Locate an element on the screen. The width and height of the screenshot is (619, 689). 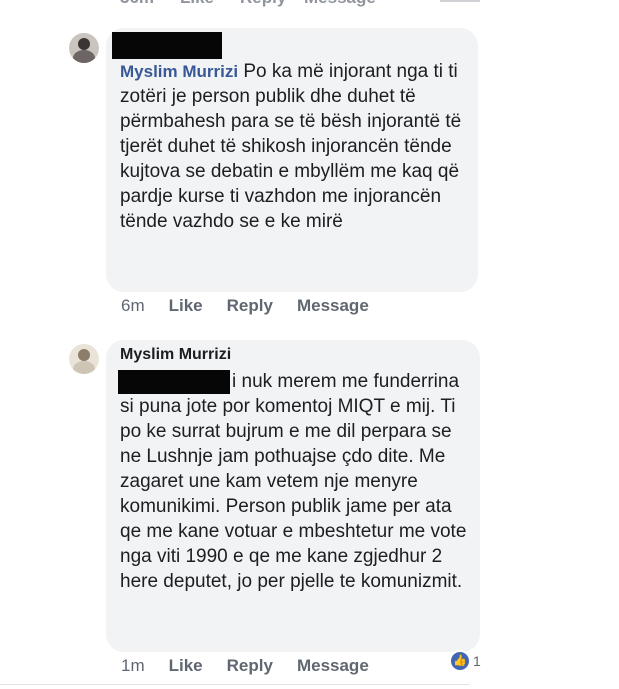
previous-comment-actions: 36m Like Reply Message is located at coordinates (309, 4).